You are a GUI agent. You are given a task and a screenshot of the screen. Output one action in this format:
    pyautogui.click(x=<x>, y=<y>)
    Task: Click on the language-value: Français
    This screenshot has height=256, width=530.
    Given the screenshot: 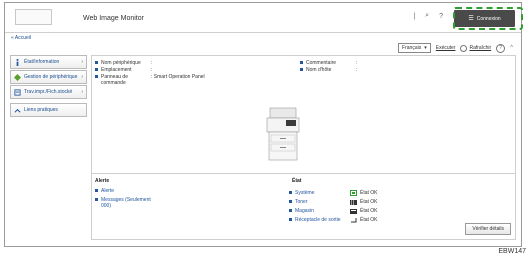 What is the action you would take?
    pyautogui.click(x=412, y=48)
    